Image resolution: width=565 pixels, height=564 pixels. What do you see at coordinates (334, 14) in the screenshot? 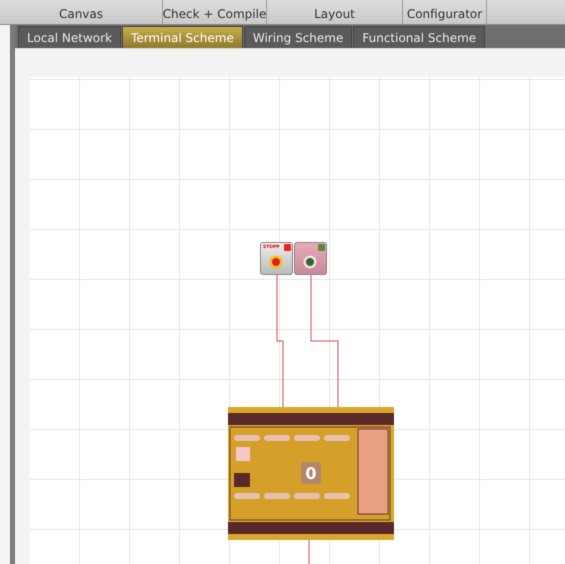
I see `ribbon-group-label: Layout` at bounding box center [334, 14].